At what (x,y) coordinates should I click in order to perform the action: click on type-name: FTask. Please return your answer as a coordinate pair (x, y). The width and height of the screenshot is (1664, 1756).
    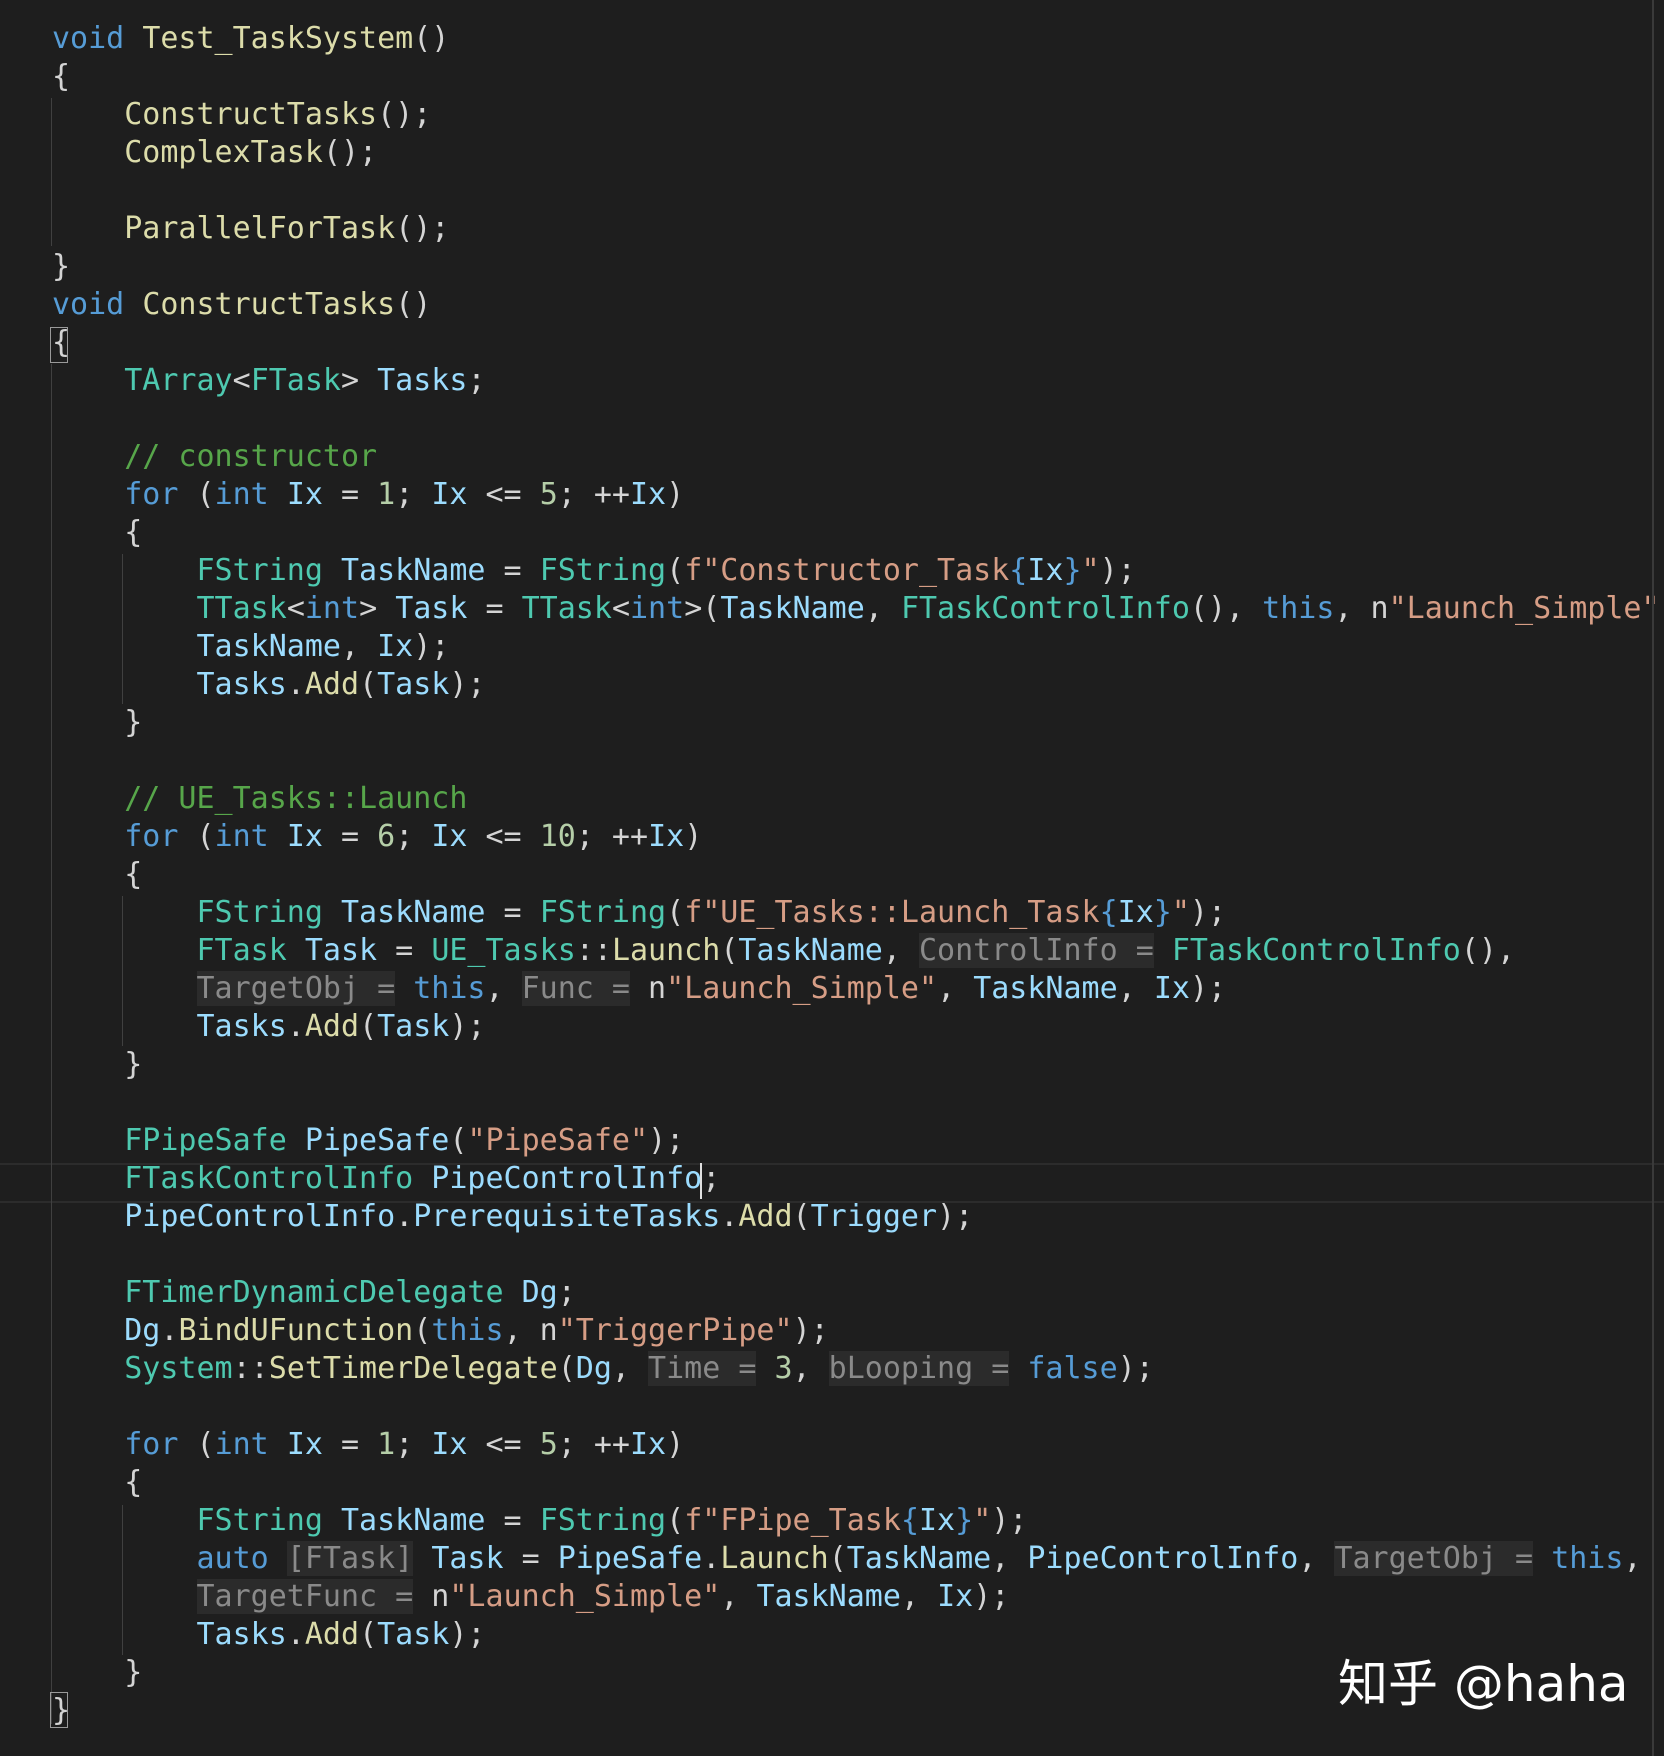
    Looking at the image, I should click on (295, 380).